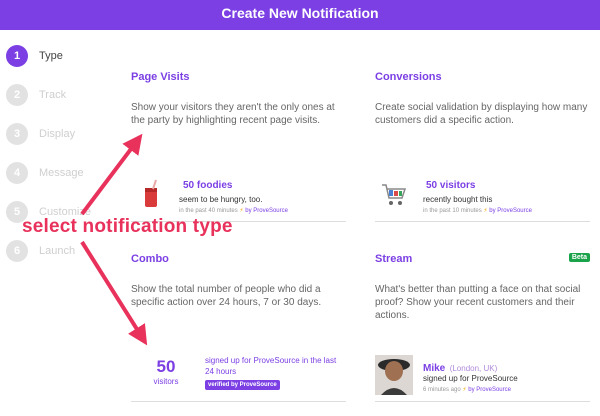 Image resolution: width=600 pixels, height=416 pixels. What do you see at coordinates (17, 173) in the screenshot?
I see `step-number: 4` at bounding box center [17, 173].